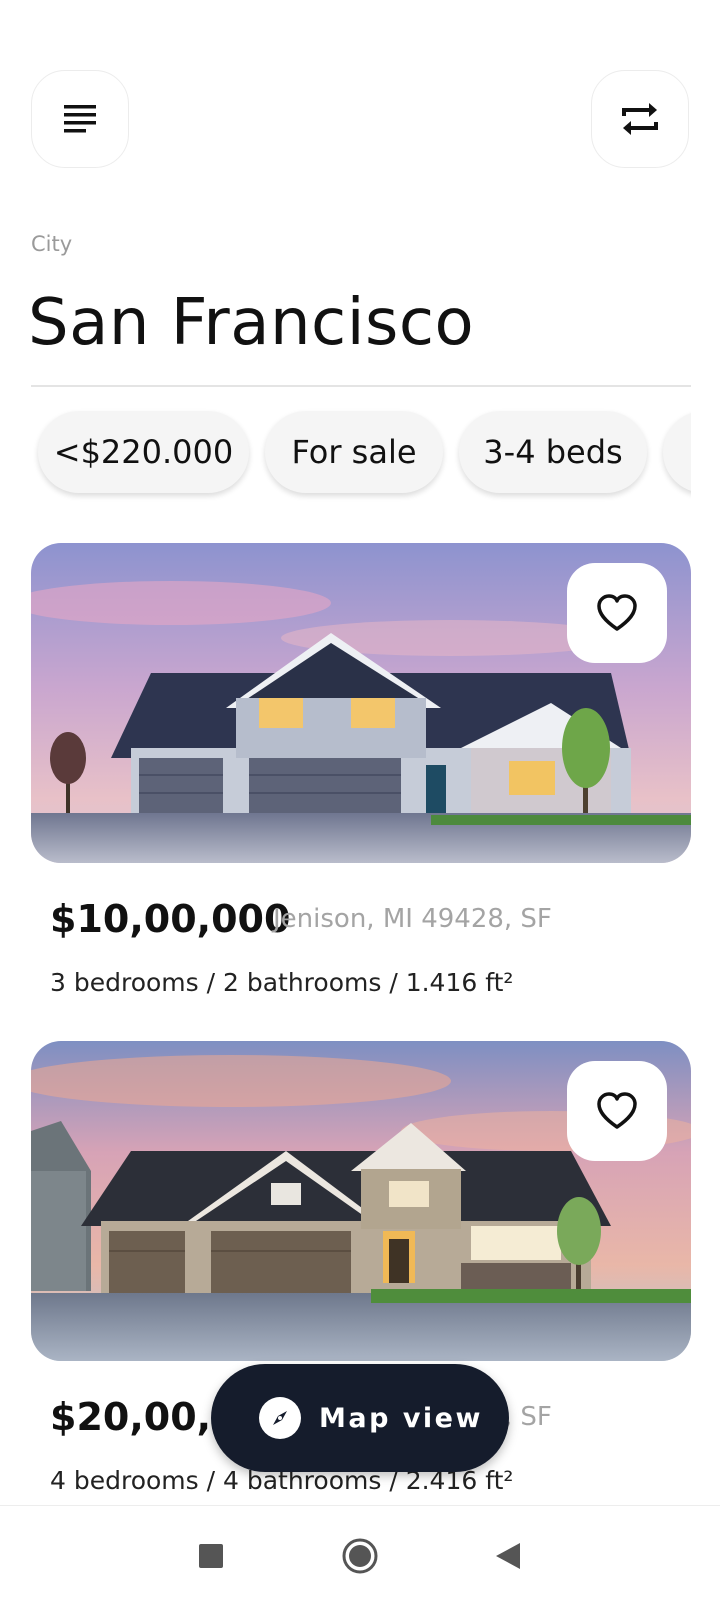 This screenshot has height=1600, width=720. I want to click on home-button, so click(360, 1556).